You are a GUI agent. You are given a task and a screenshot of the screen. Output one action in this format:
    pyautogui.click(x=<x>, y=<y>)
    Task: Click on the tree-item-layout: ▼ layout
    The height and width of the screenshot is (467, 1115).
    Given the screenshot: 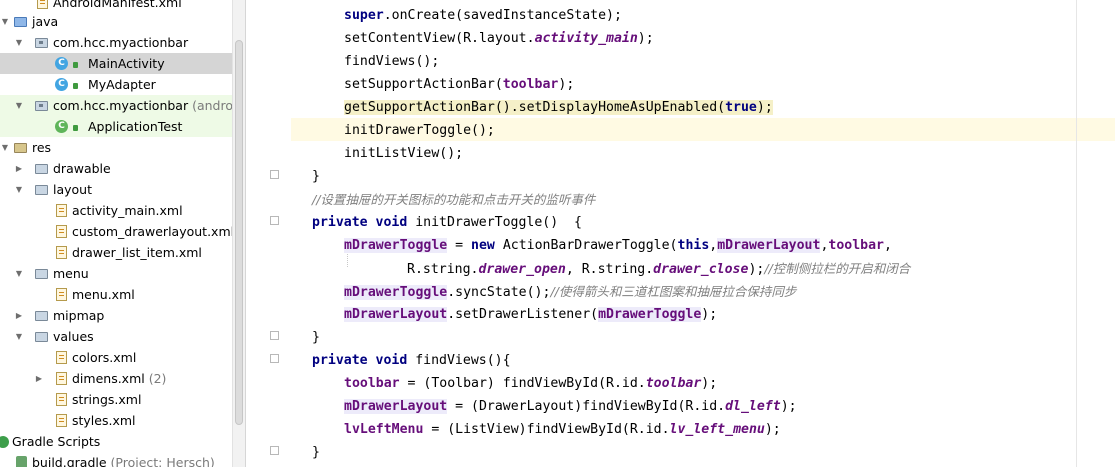 What is the action you would take?
    pyautogui.click(x=116, y=189)
    